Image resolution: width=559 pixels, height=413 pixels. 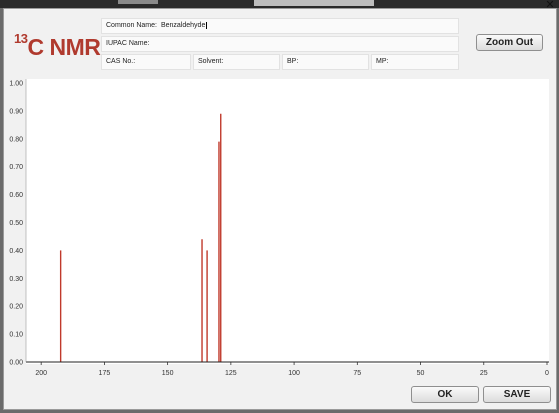 I want to click on y-tick-label: 0.30, so click(x=16, y=279).